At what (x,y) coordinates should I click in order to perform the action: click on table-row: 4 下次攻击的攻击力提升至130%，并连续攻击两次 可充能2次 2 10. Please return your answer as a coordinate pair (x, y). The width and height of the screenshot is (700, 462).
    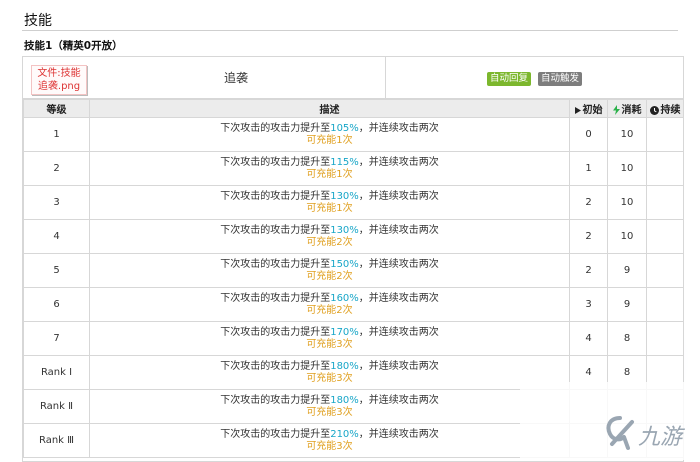
    Looking at the image, I should click on (353, 236).